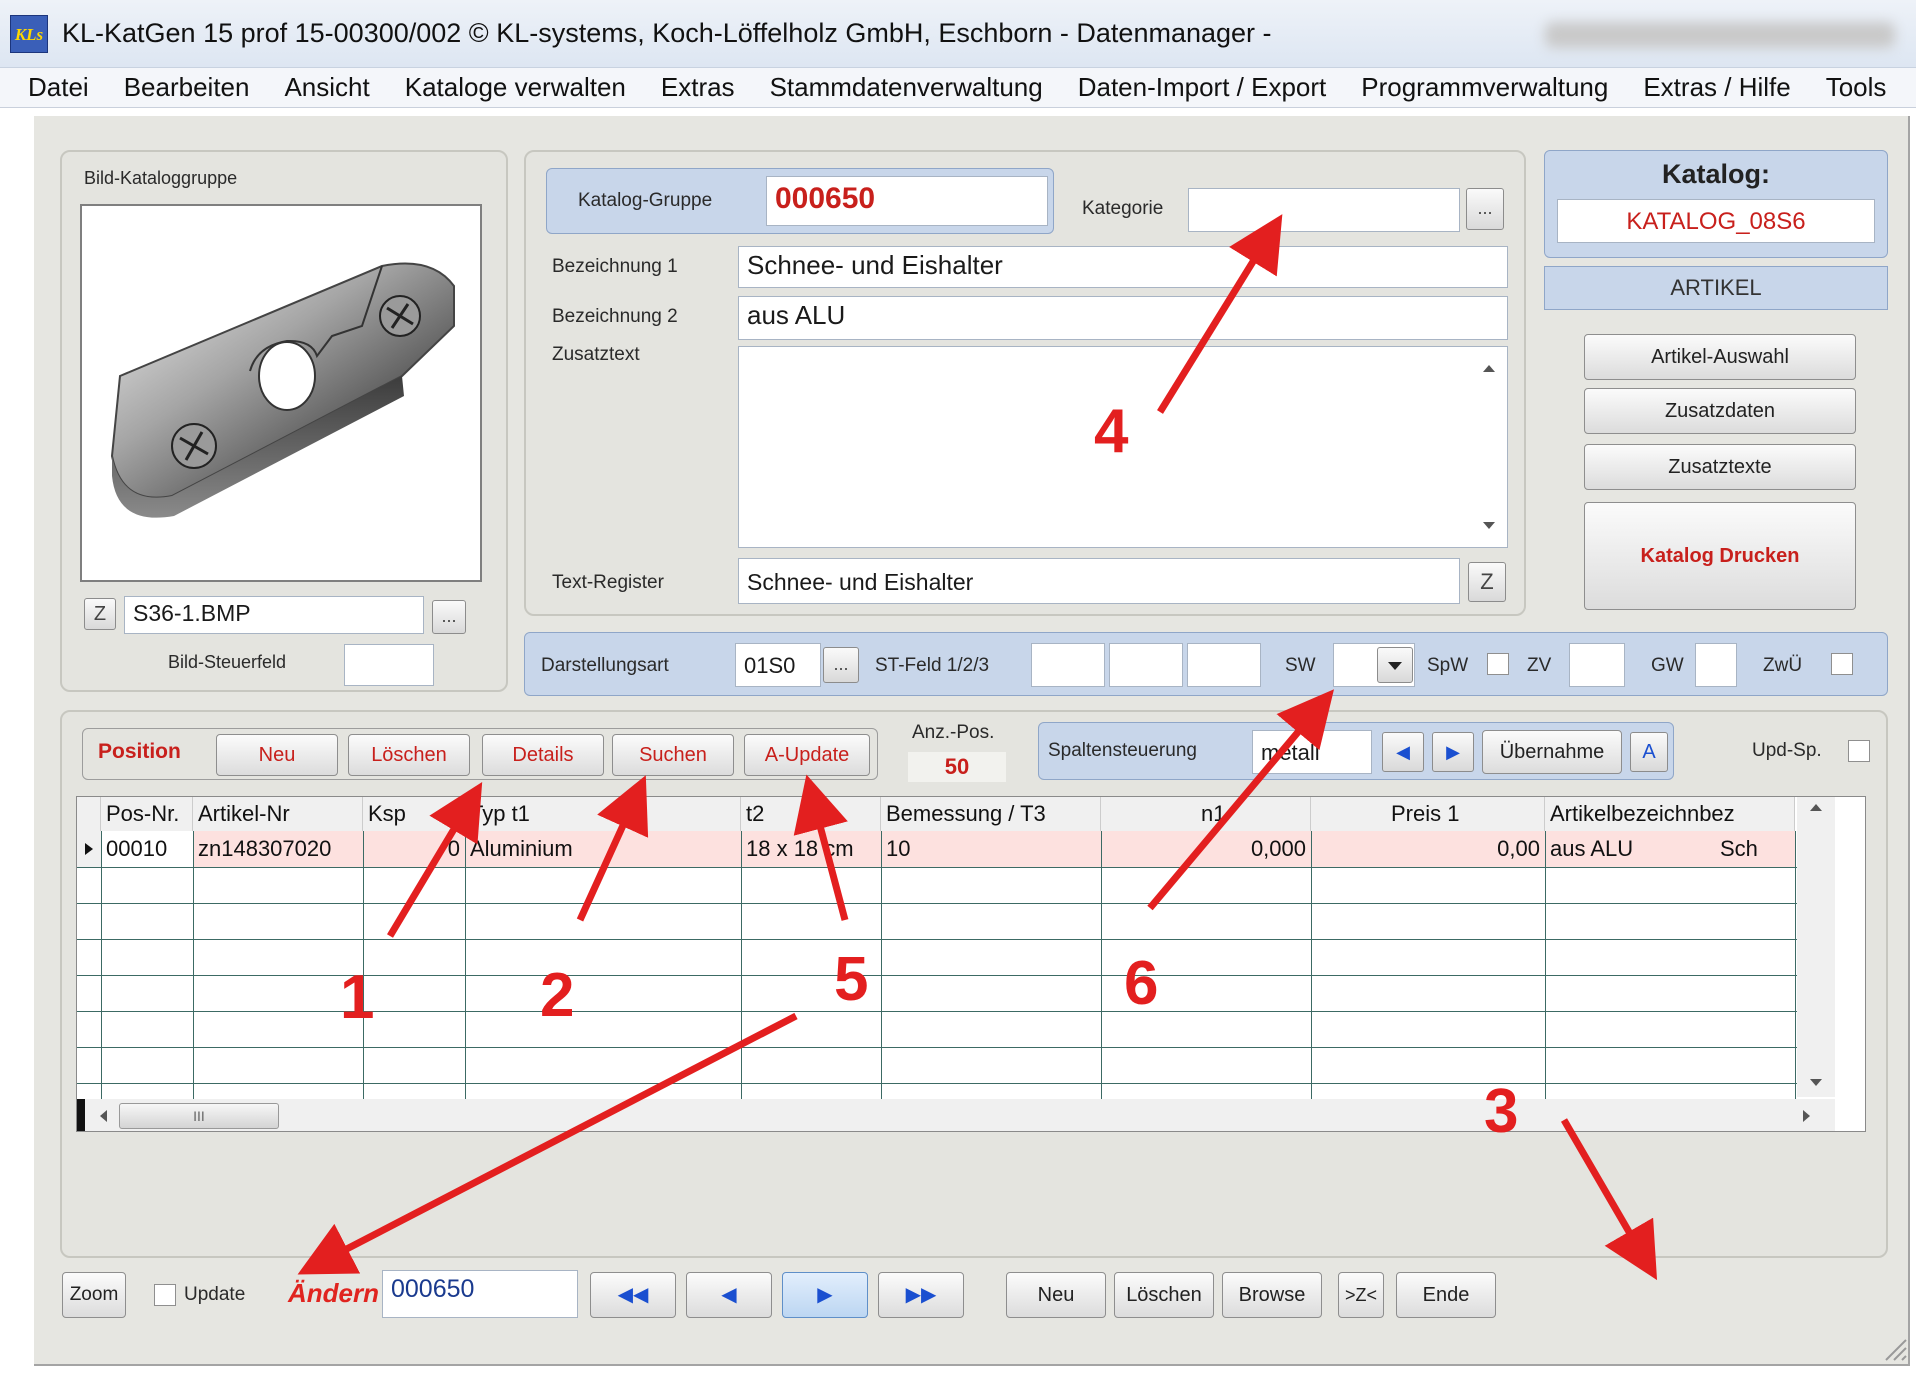 The image size is (1916, 1382). I want to click on annotation-1: 1, so click(357, 997).